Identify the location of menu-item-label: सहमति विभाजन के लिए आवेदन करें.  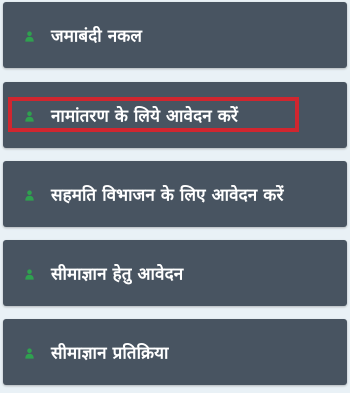
(167, 195).